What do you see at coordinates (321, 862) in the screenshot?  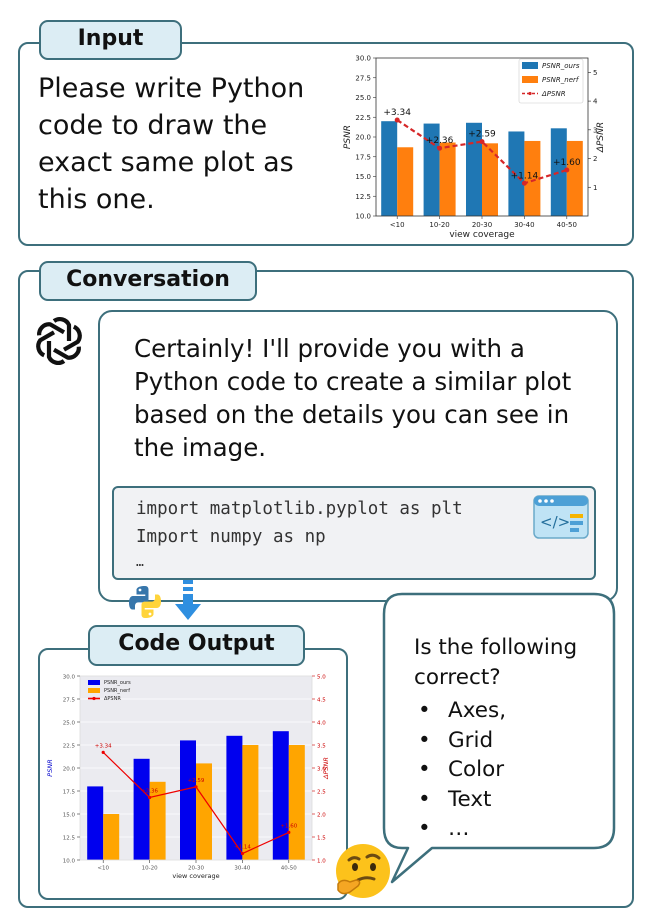 I see `y-right-tick-label: 1.0` at bounding box center [321, 862].